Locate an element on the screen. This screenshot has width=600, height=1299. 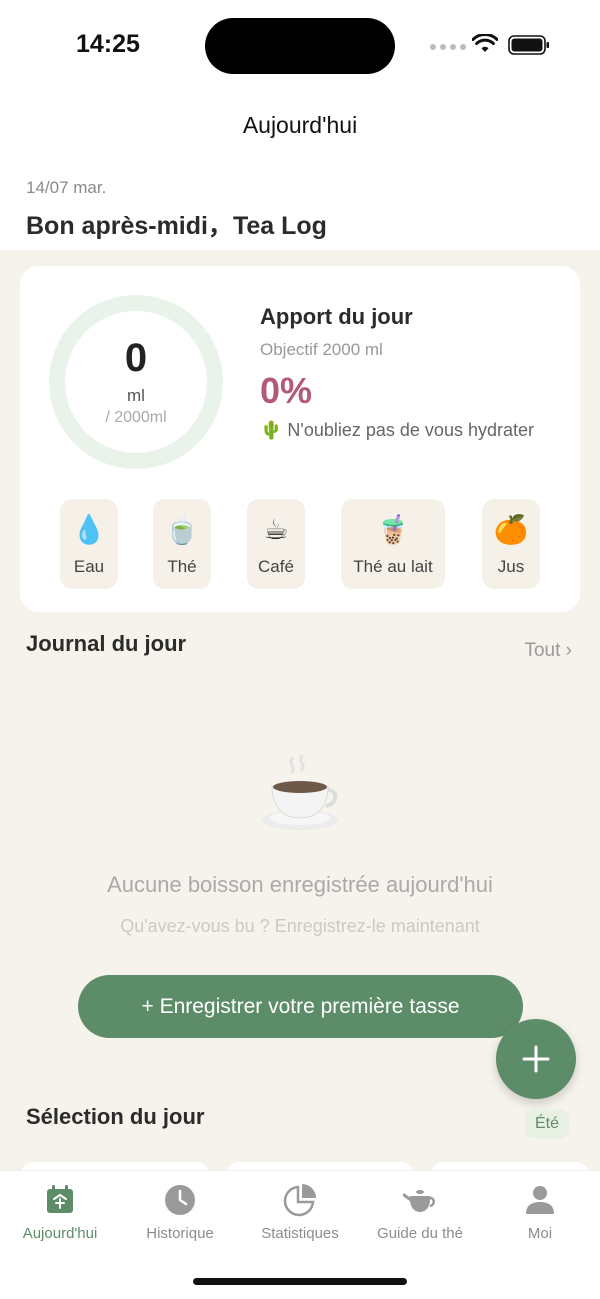
tab-today: Aujourd'hui is located at coordinates (60, 1212).